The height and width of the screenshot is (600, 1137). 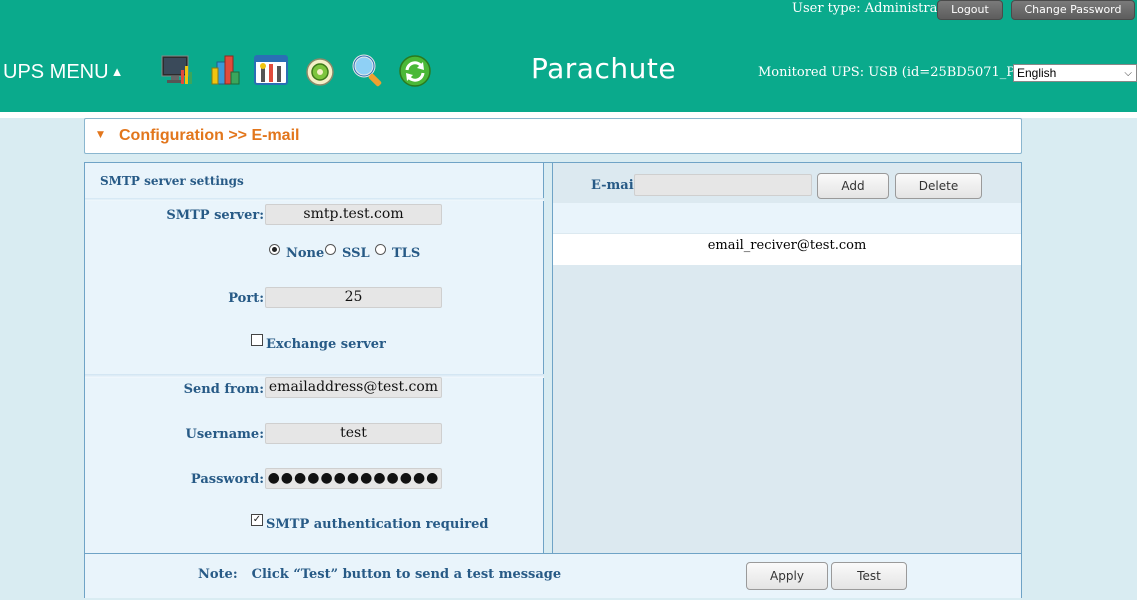 What do you see at coordinates (353, 387) in the screenshot?
I see `send-from-input: emailaddress@test.com` at bounding box center [353, 387].